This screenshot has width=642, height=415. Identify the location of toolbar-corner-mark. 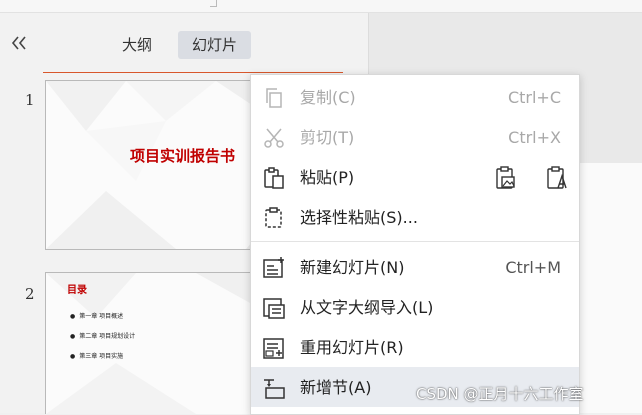
(213, 3).